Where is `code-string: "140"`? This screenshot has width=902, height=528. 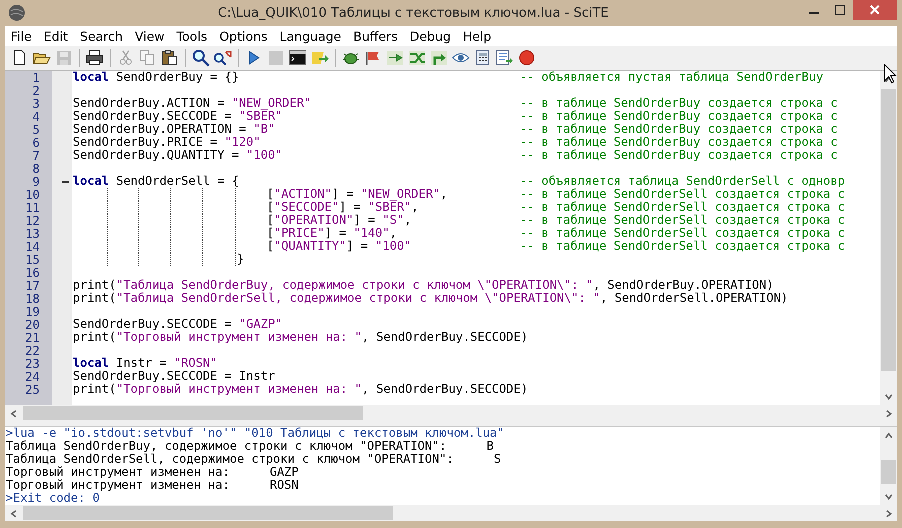 code-string: "140" is located at coordinates (372, 233).